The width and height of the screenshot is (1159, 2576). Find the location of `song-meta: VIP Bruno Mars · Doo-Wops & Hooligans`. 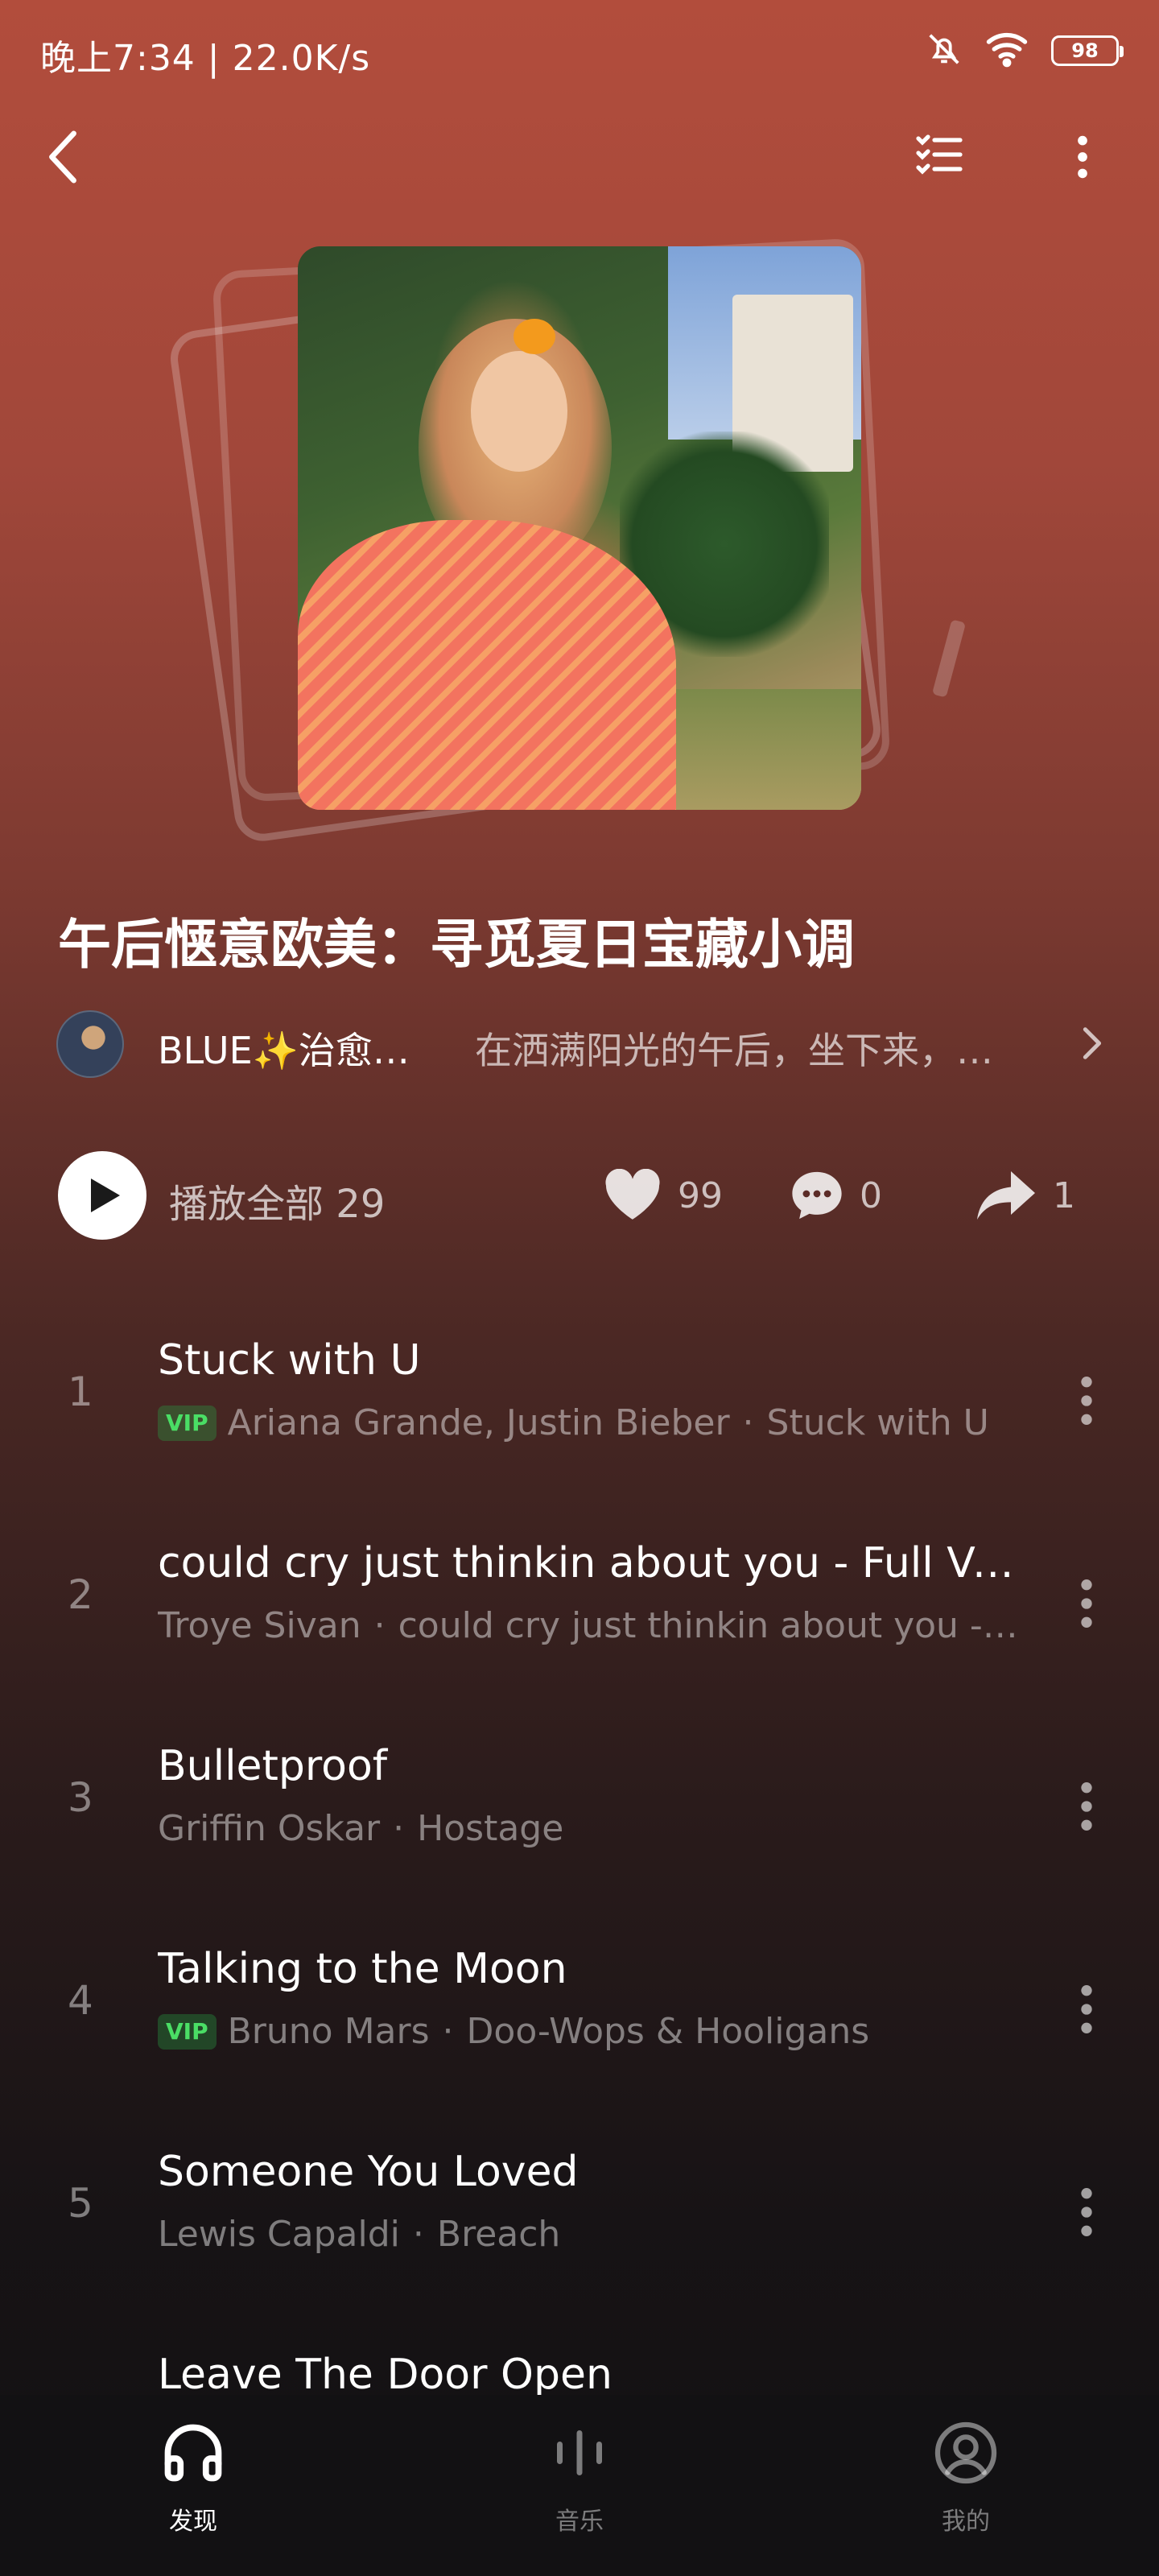

song-meta: VIP Bruno Mars · Doo-Wops & Hooligans is located at coordinates (592, 2031).